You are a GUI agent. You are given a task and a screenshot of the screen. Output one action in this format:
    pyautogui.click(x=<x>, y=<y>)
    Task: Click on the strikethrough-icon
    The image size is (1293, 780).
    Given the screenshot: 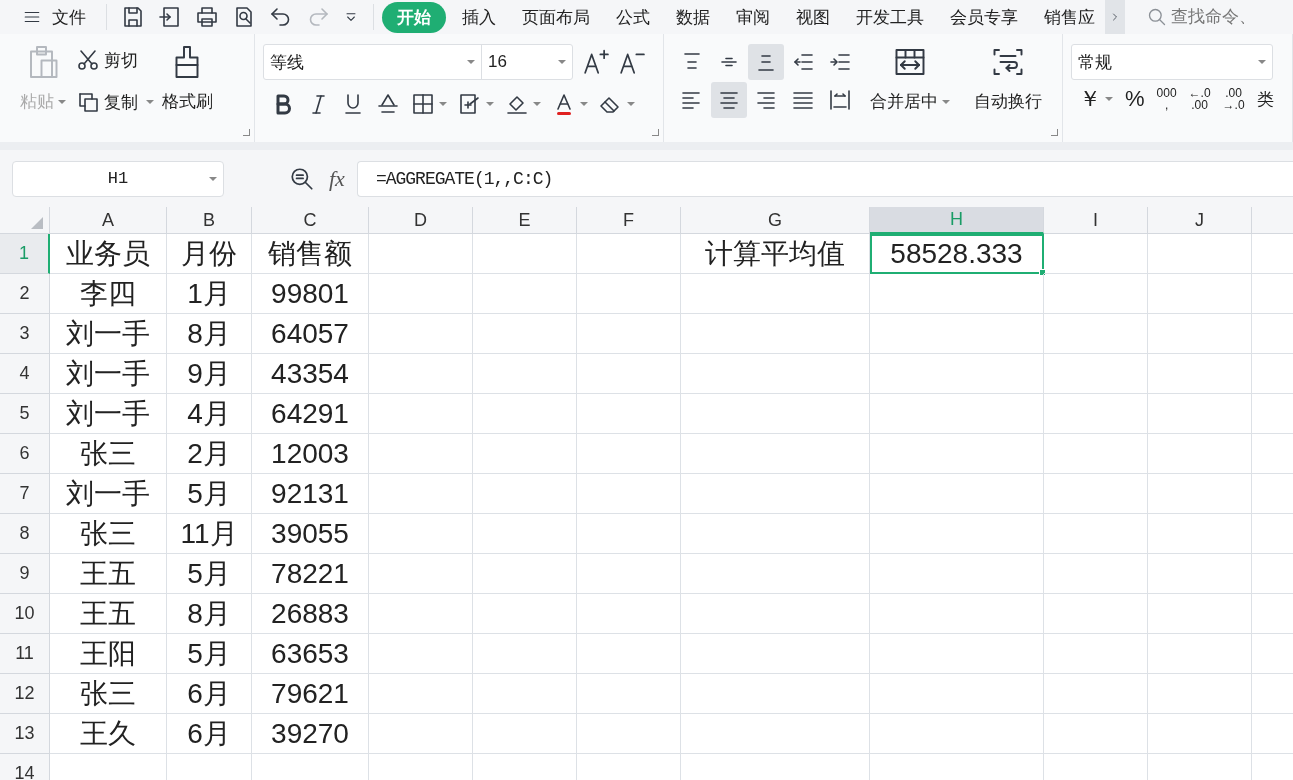 What is the action you would take?
    pyautogui.click(x=388, y=104)
    